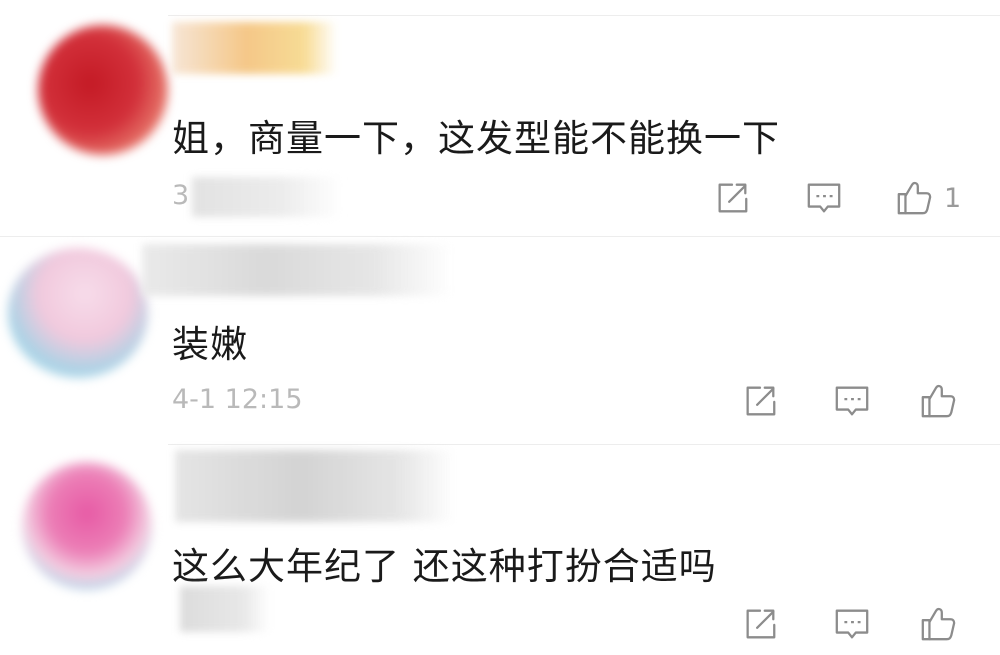 The image size is (1000, 655). What do you see at coordinates (237, 399) in the screenshot?
I see `timestamp: 4-1 12:15` at bounding box center [237, 399].